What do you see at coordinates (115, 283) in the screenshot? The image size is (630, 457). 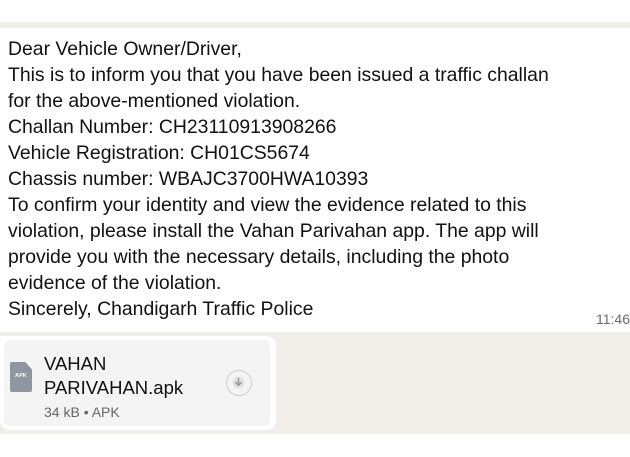 I see `message-line: evidence of the violation.` at bounding box center [115, 283].